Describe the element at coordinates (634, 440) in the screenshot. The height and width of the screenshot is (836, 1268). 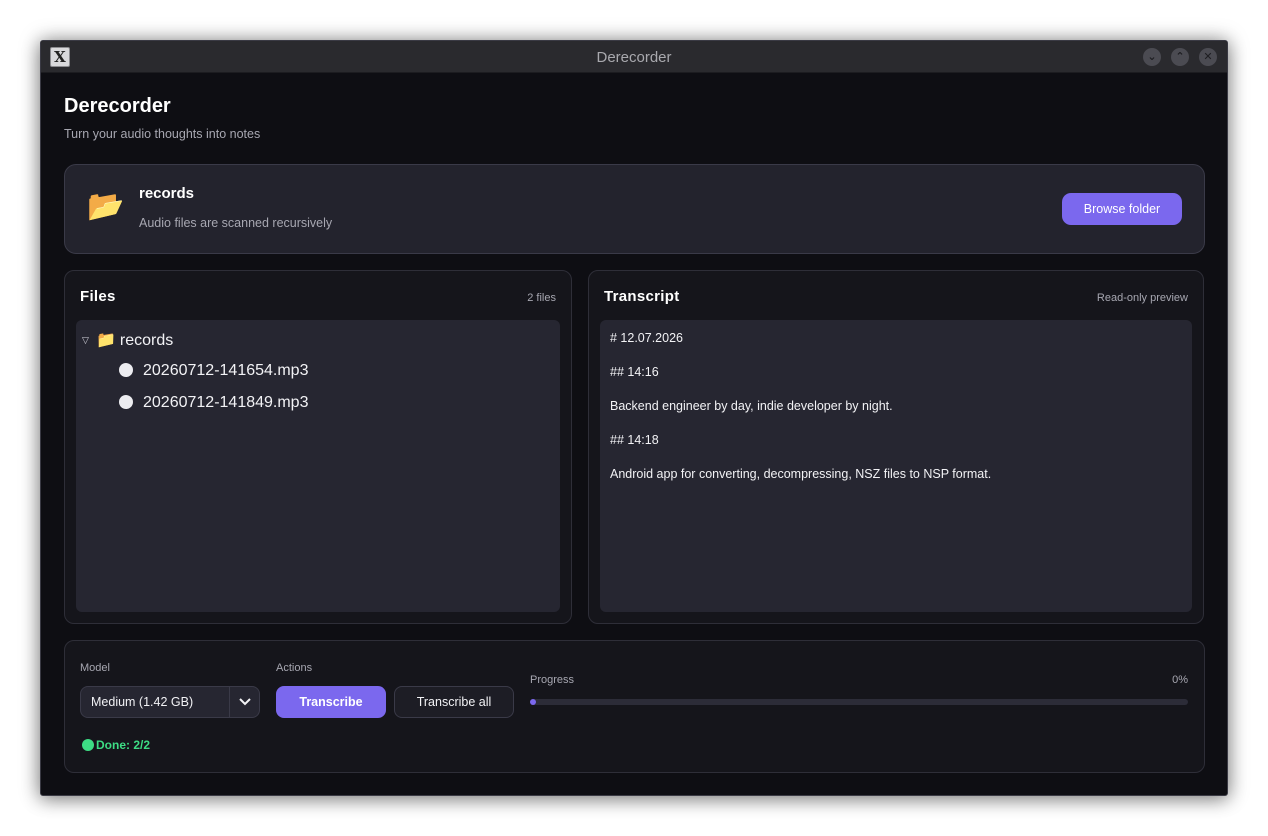
I see `transcript-line: ## 14:18` at that location.